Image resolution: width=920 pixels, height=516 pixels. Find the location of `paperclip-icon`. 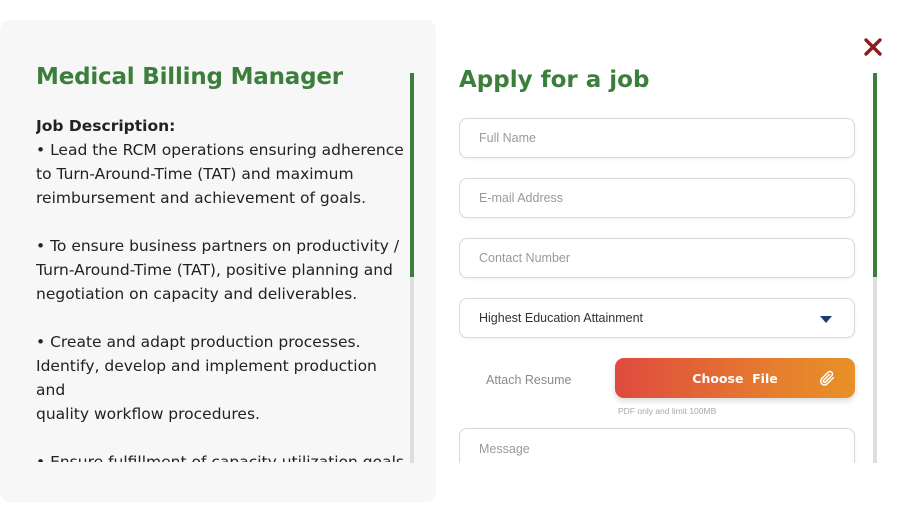

paperclip-icon is located at coordinates (827, 378).